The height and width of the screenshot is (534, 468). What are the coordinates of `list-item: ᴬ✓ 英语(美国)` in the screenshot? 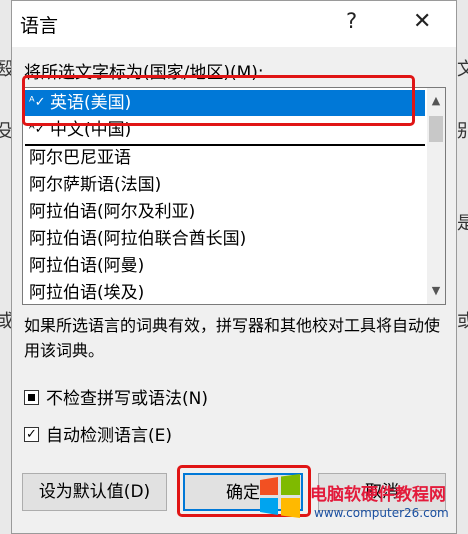 It's located at (225, 103).